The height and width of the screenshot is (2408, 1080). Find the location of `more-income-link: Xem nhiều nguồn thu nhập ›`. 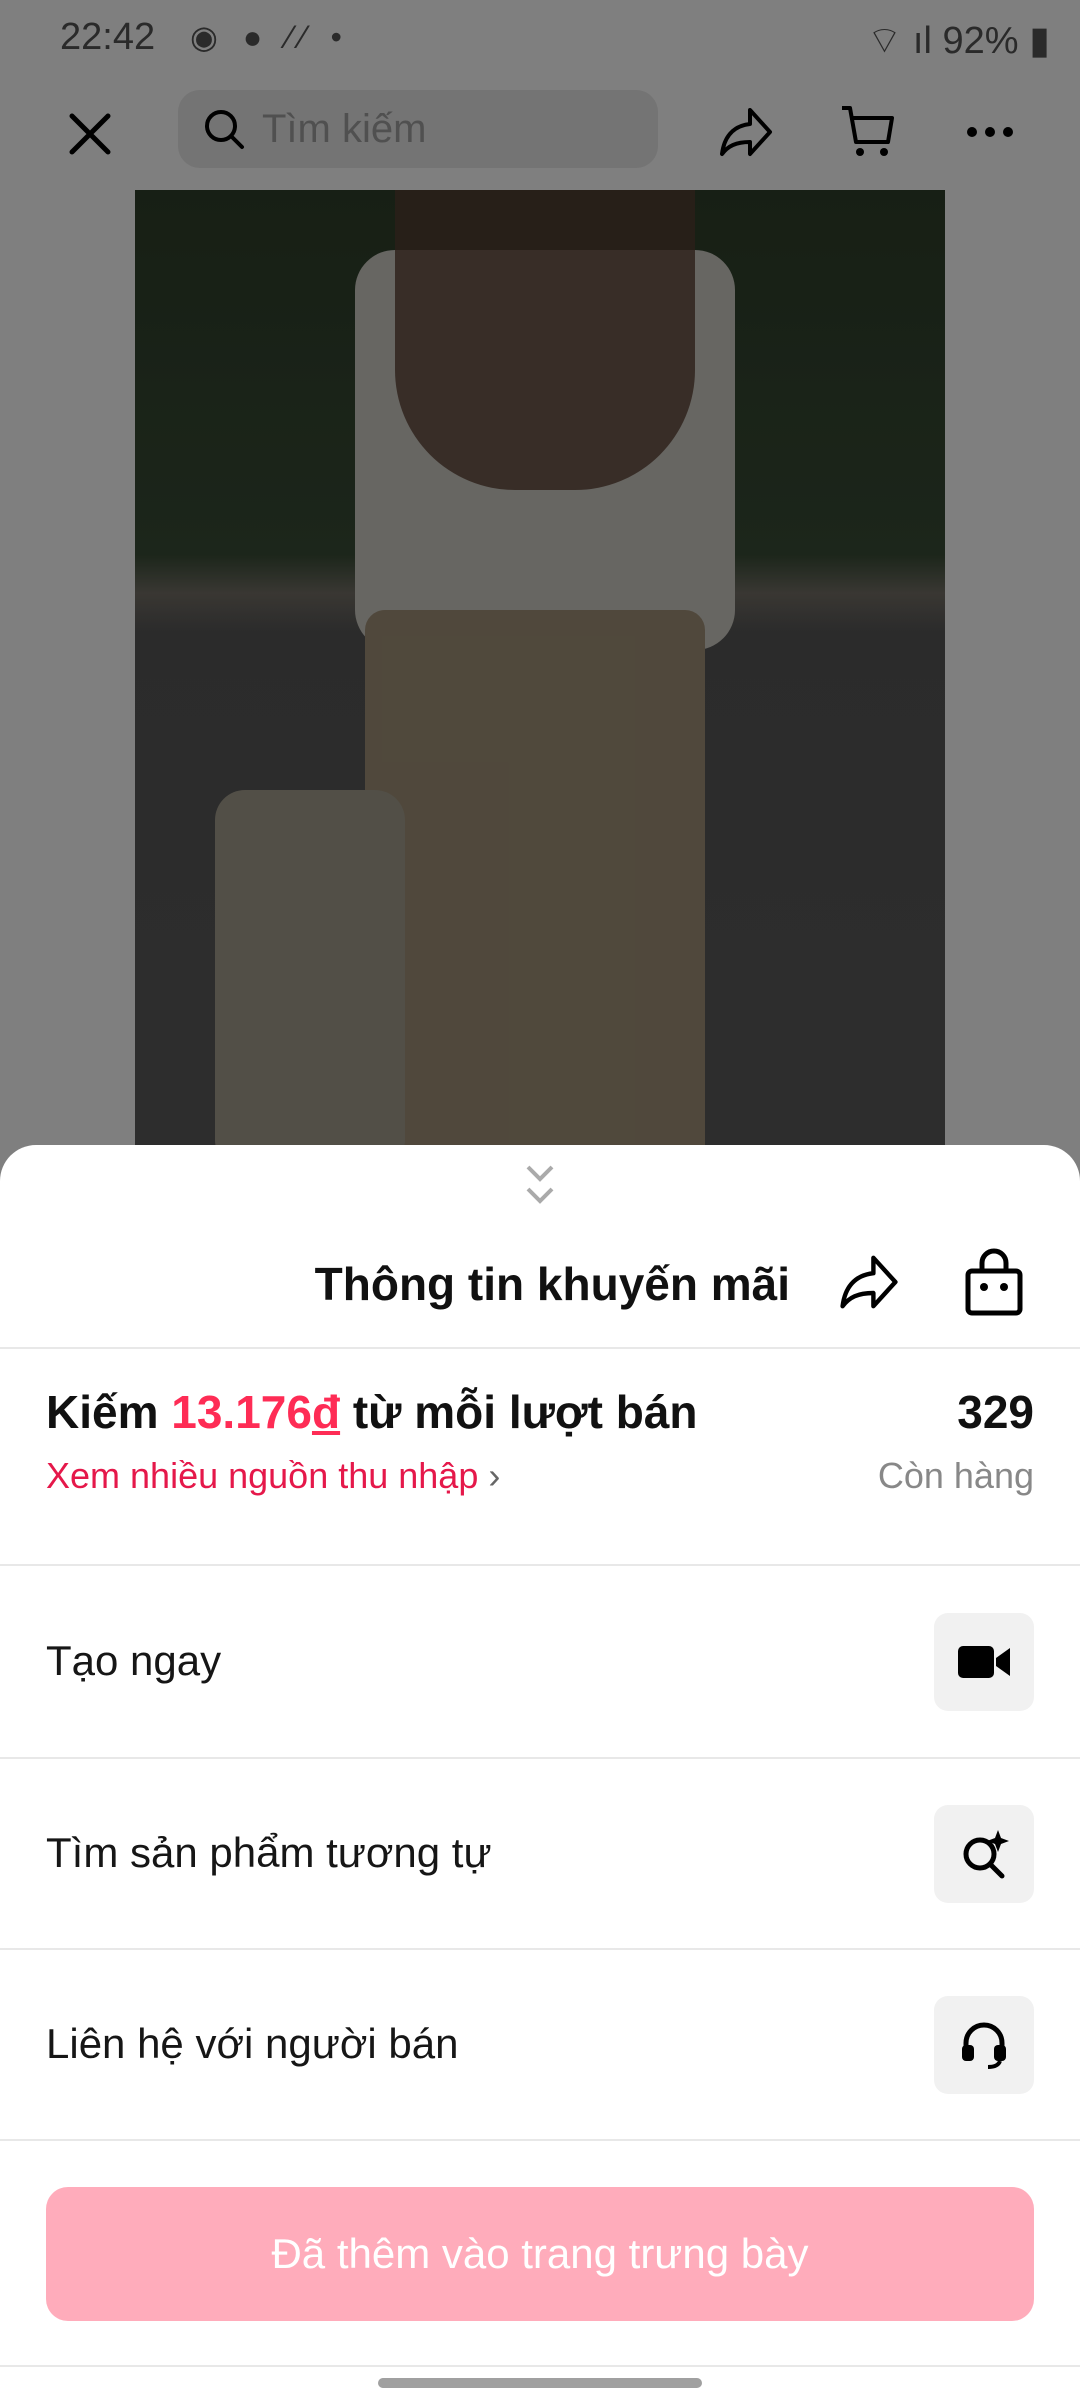

more-income-link: Xem nhiều nguồn thu nhập › is located at coordinates (273, 1476).